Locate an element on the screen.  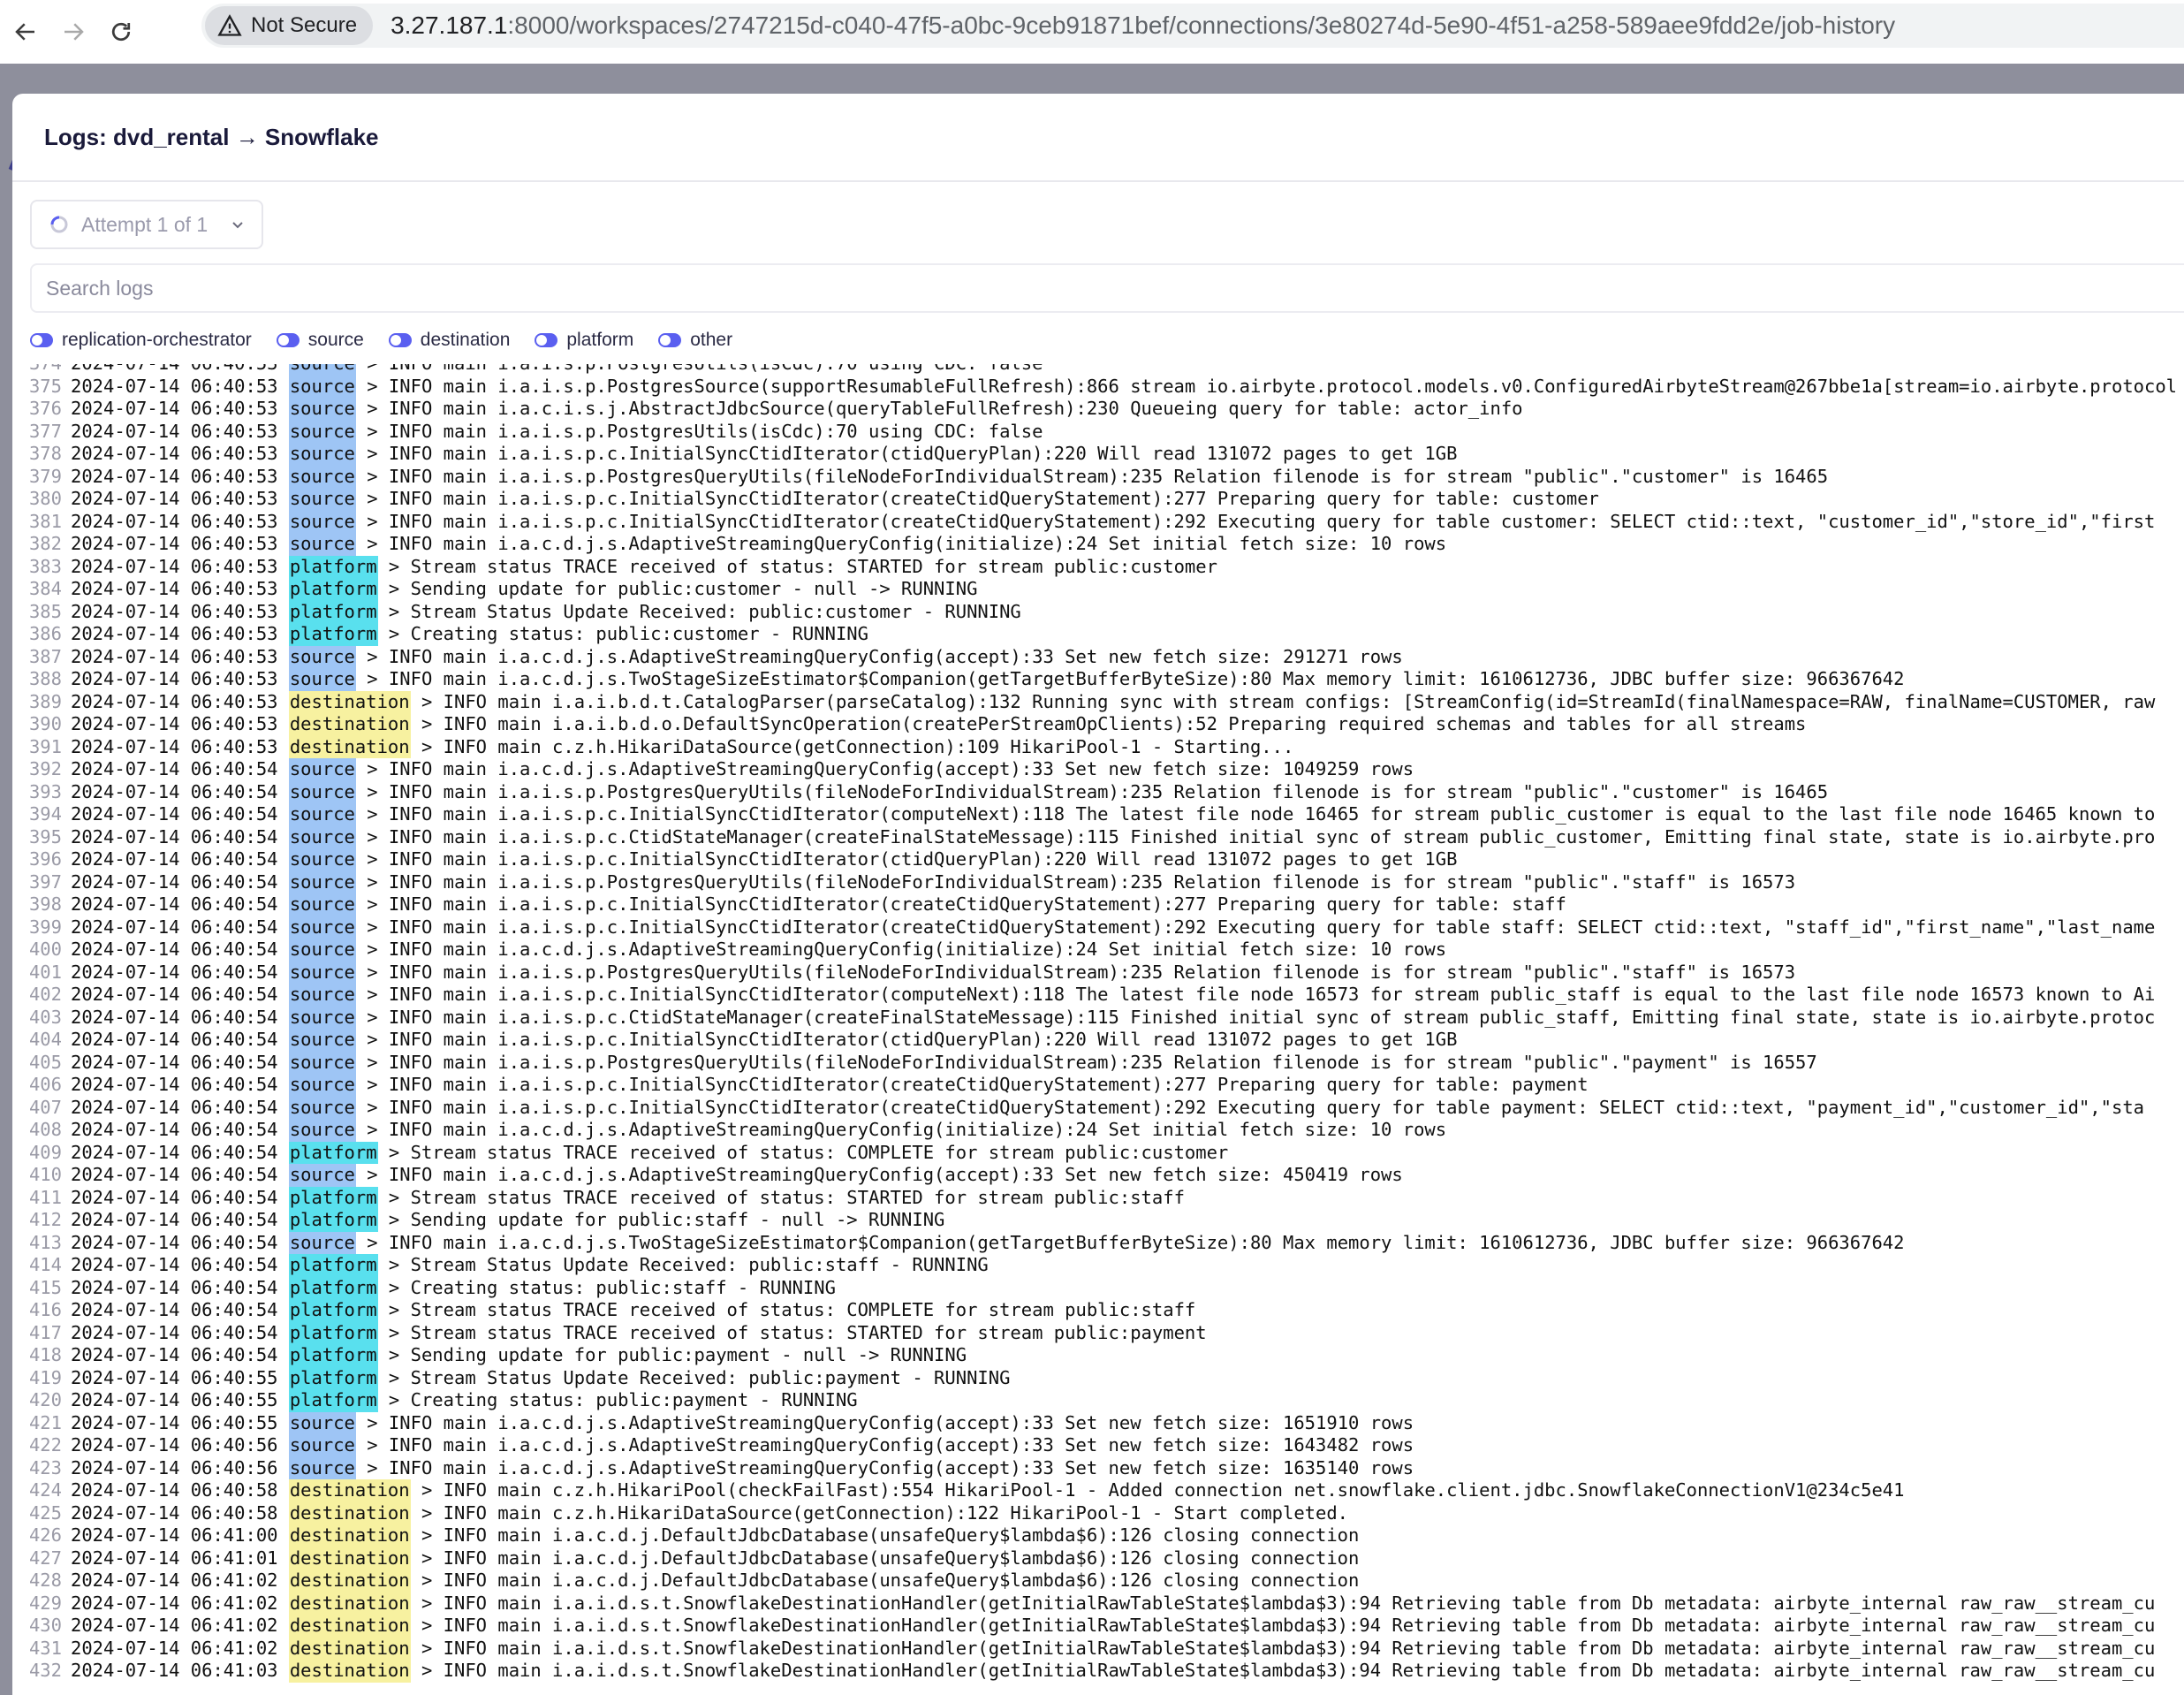
chevron-down-icon is located at coordinates (237, 225).